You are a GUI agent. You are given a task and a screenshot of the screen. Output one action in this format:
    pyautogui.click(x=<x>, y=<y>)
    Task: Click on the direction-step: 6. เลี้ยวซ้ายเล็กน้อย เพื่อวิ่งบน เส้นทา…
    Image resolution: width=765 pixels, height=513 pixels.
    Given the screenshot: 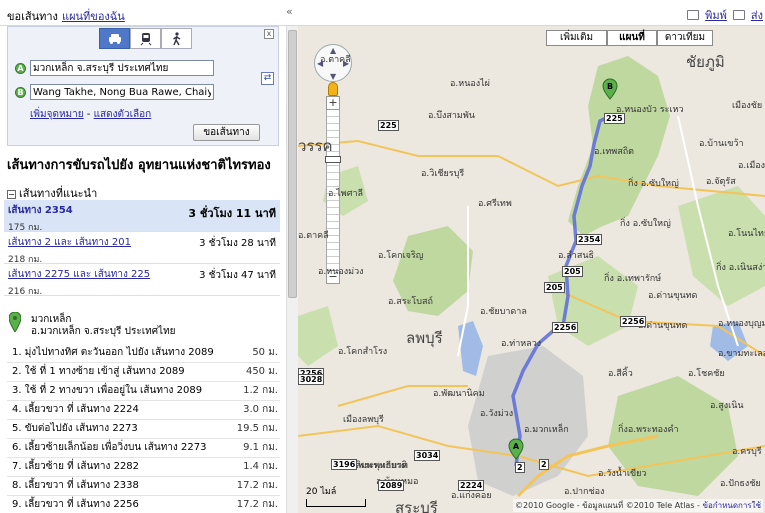 What is the action you would take?
    pyautogui.click(x=143, y=448)
    